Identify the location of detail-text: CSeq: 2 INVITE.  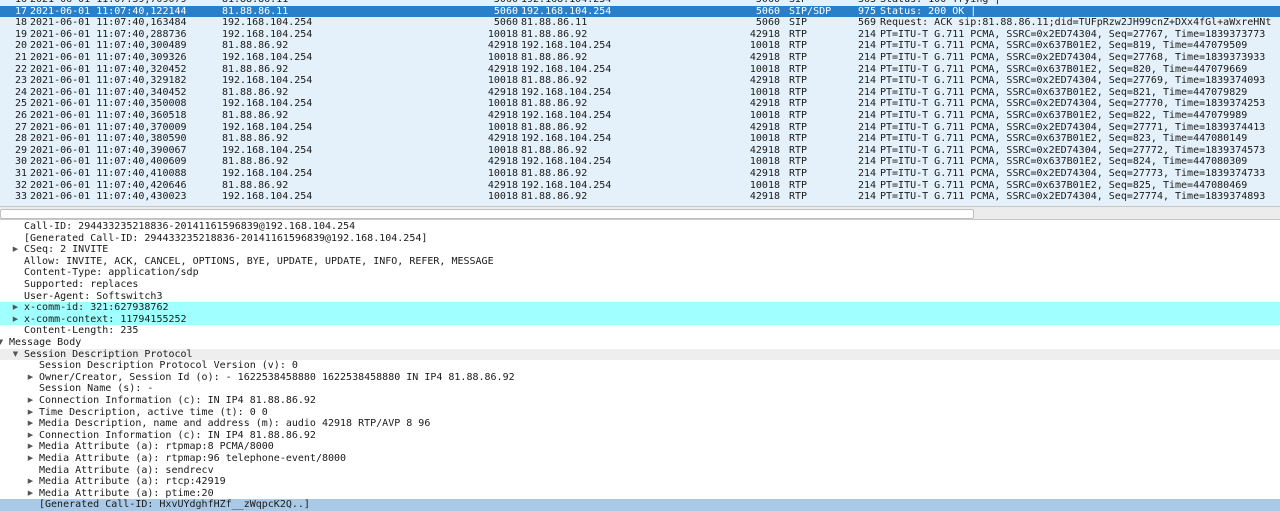
(66, 250).